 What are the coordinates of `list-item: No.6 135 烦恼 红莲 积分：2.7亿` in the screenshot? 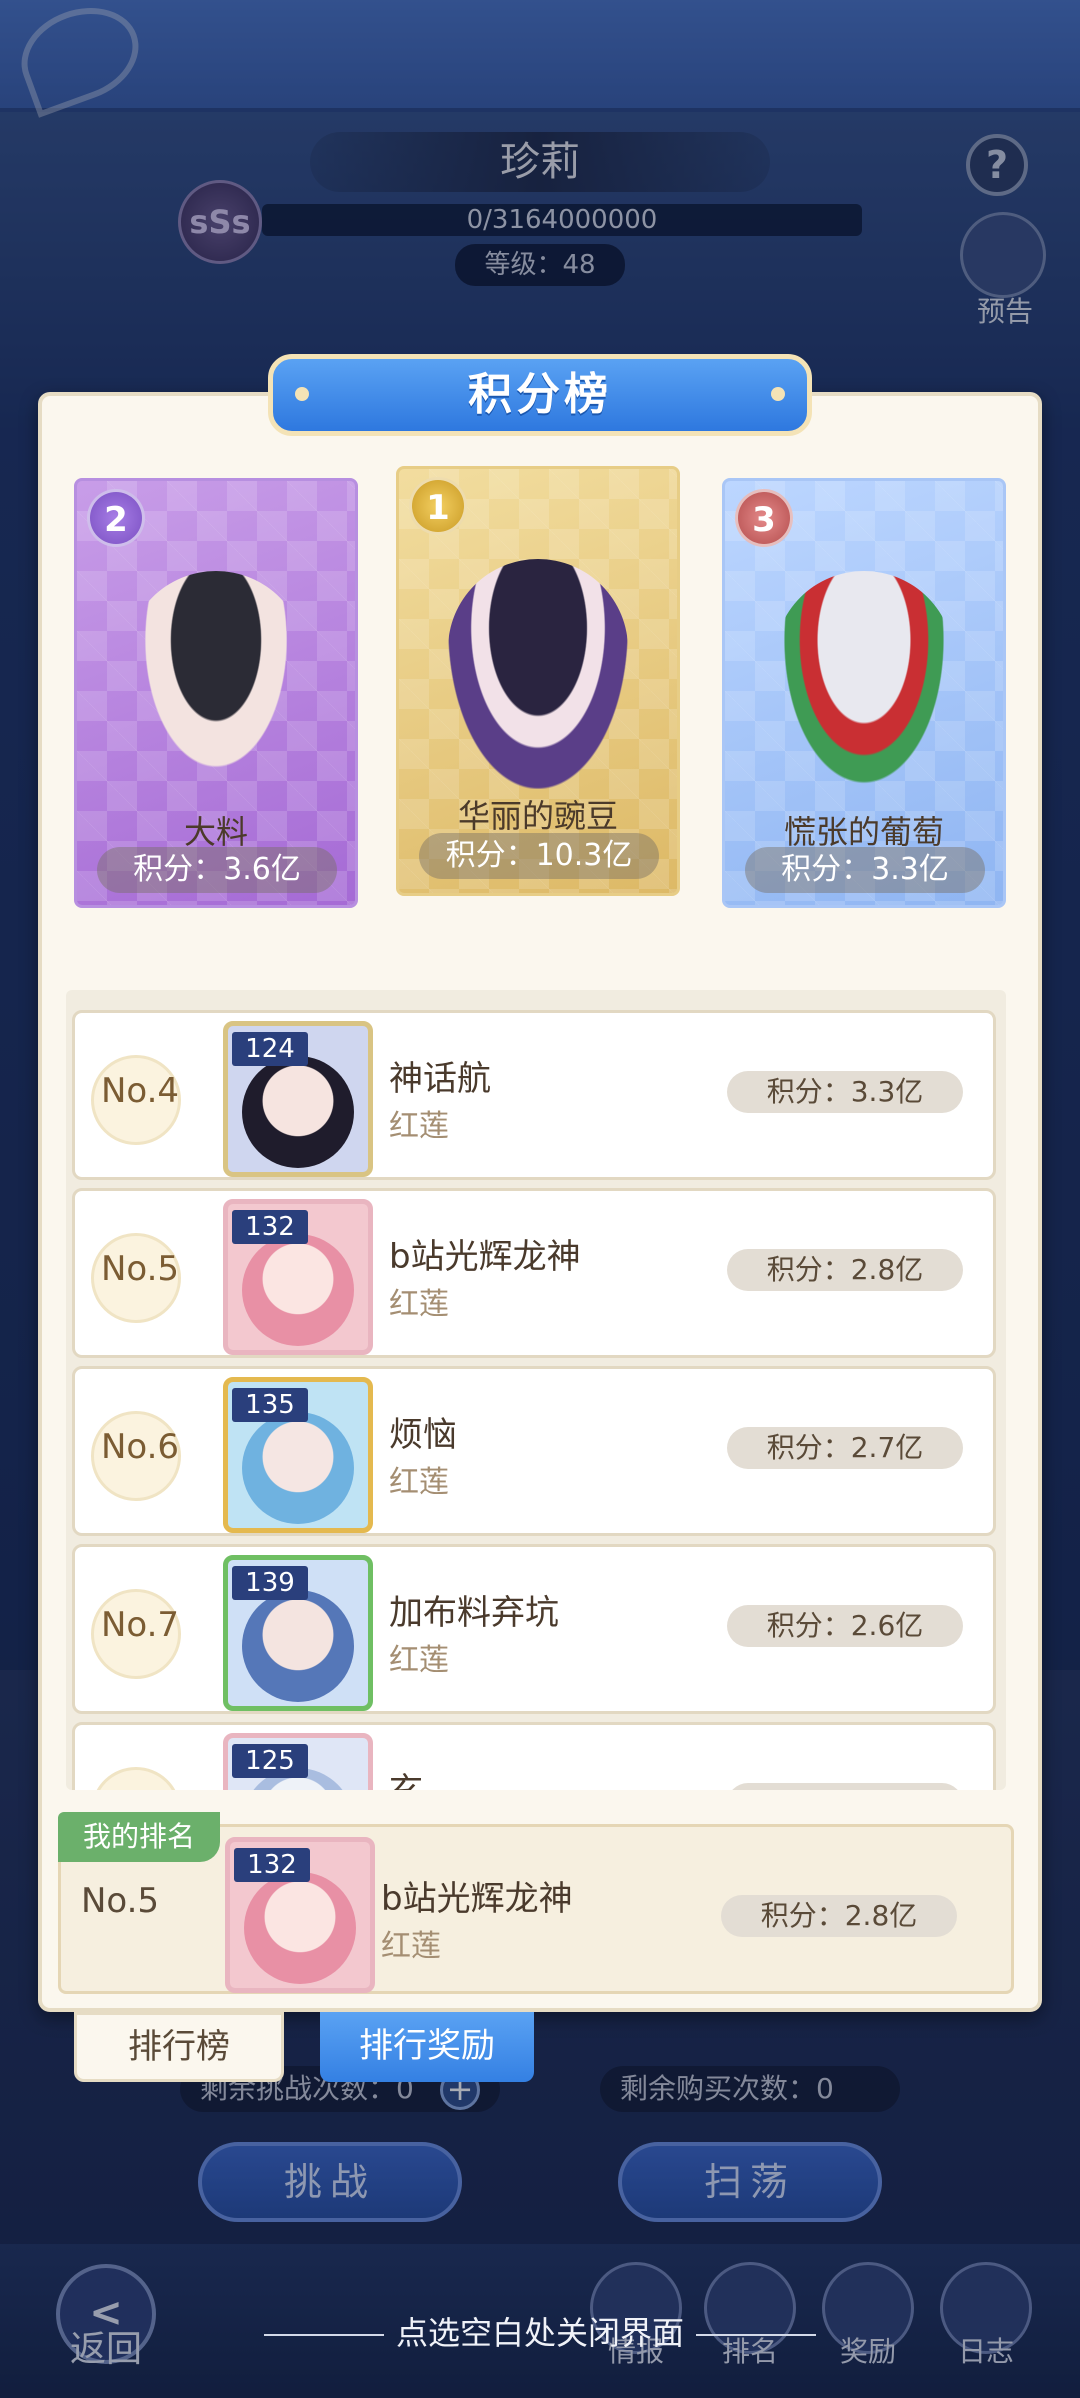 It's located at (534, 1451).